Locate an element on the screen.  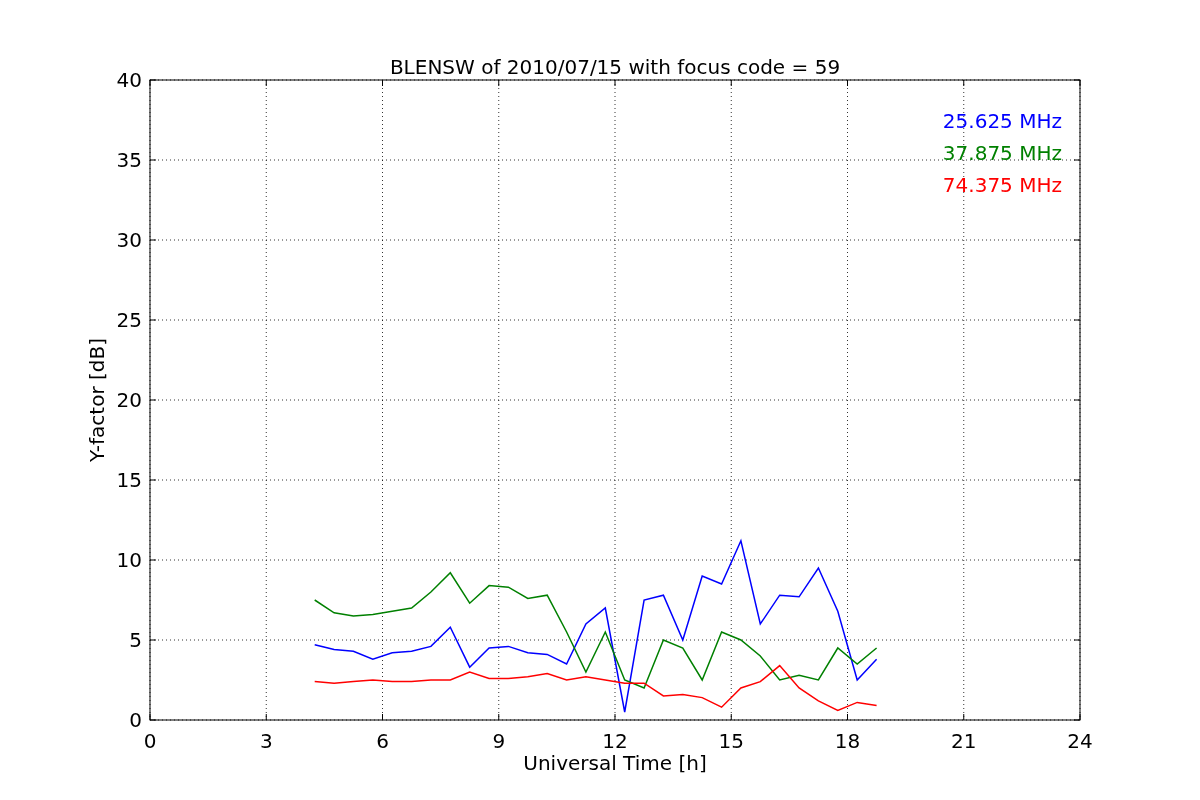
y-tick-label: 35 is located at coordinates (129, 160).